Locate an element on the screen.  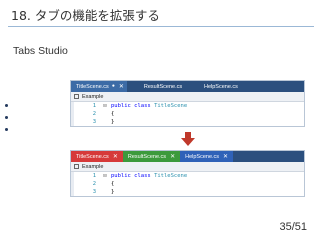
down-arrow-icon is located at coordinates (188, 139).